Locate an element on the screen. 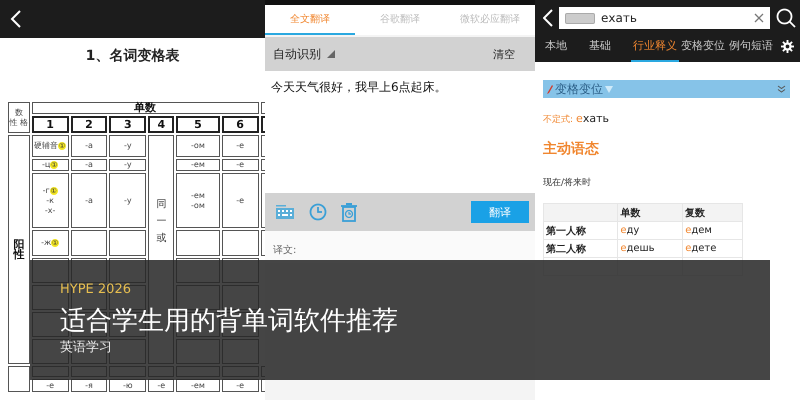 Image resolution: width=800 pixels, height=400 pixels. banner-category: 英语学习 is located at coordinates (86, 348).